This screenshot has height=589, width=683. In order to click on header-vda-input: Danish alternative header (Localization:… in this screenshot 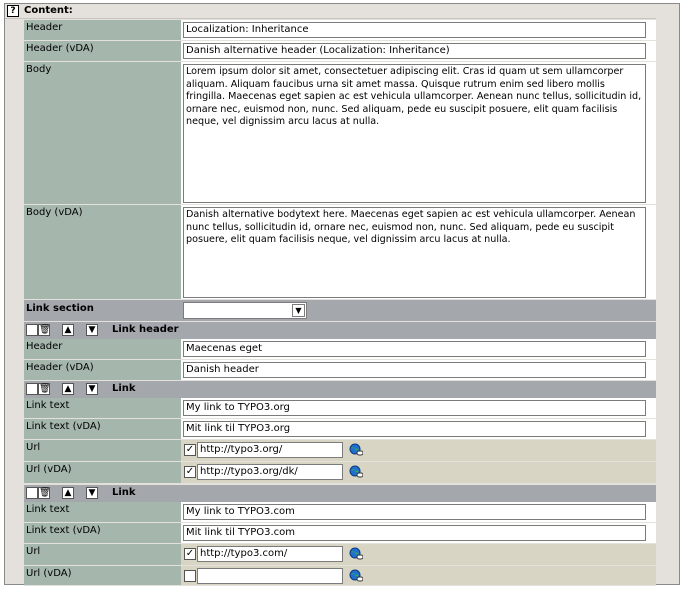, I will do `click(414, 51)`.